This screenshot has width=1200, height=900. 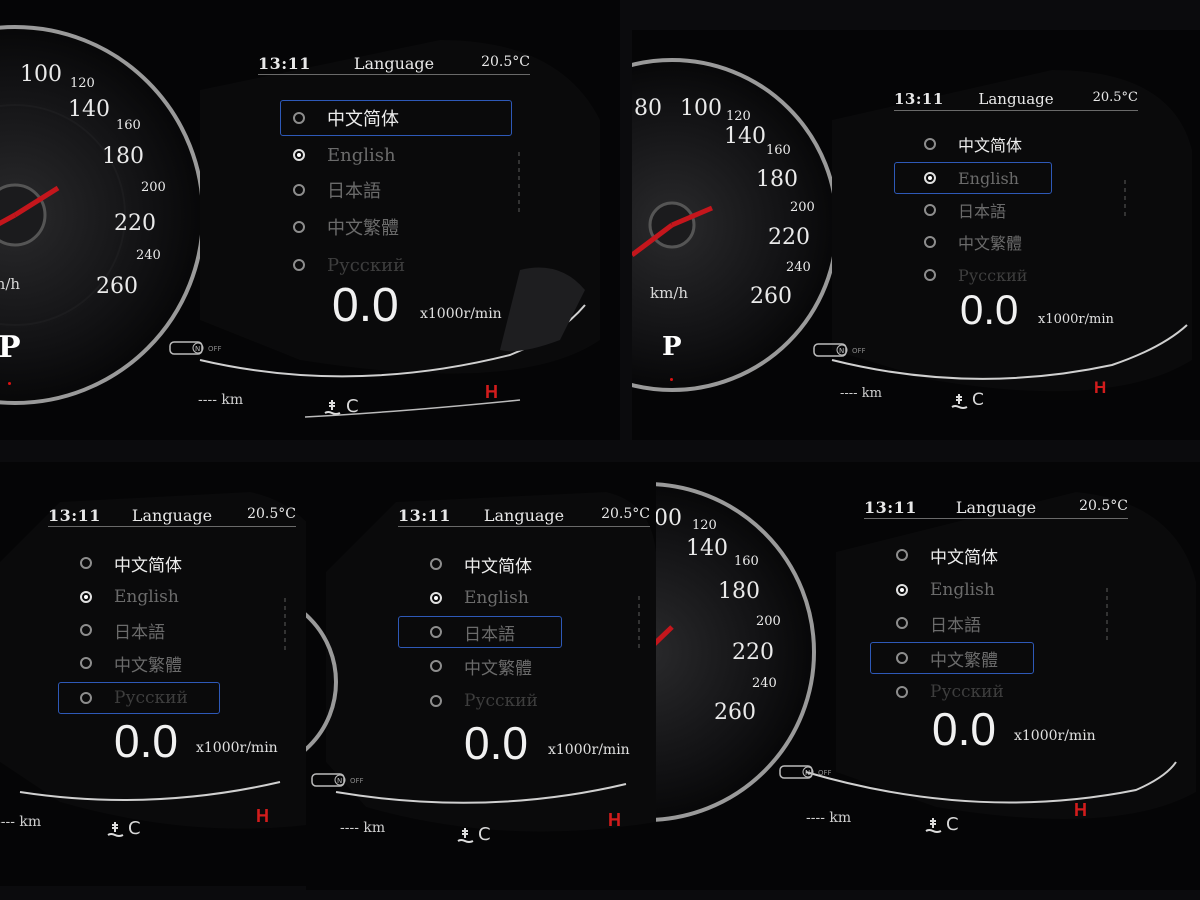 I want to click on speed-tick: 00, so click(x=669, y=518).